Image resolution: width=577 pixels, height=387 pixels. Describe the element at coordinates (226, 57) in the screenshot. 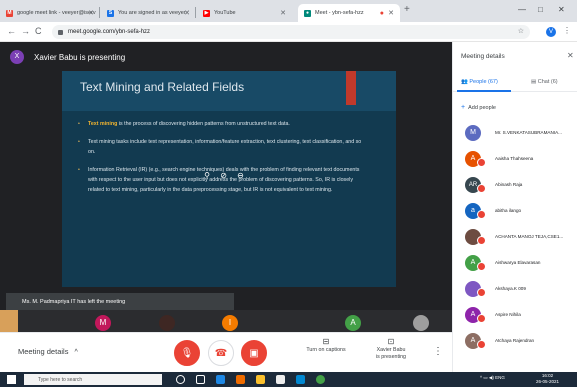

I see `presenter-bar: X Xavier Babu is presenting` at that location.